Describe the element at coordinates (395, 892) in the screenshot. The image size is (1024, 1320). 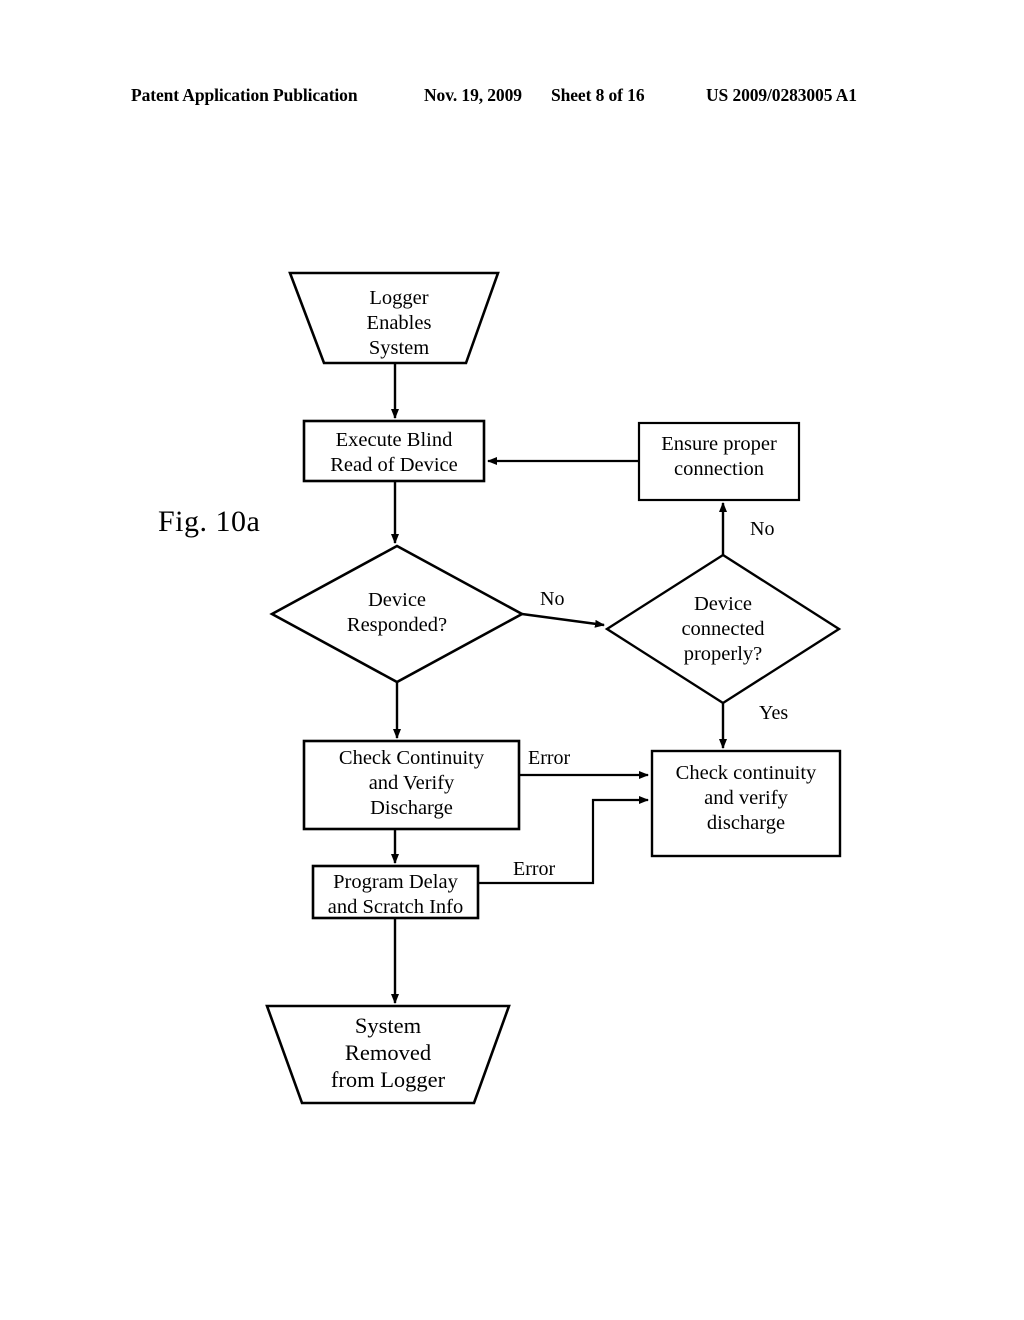
I see `node-program-delay-scratch-info` at that location.